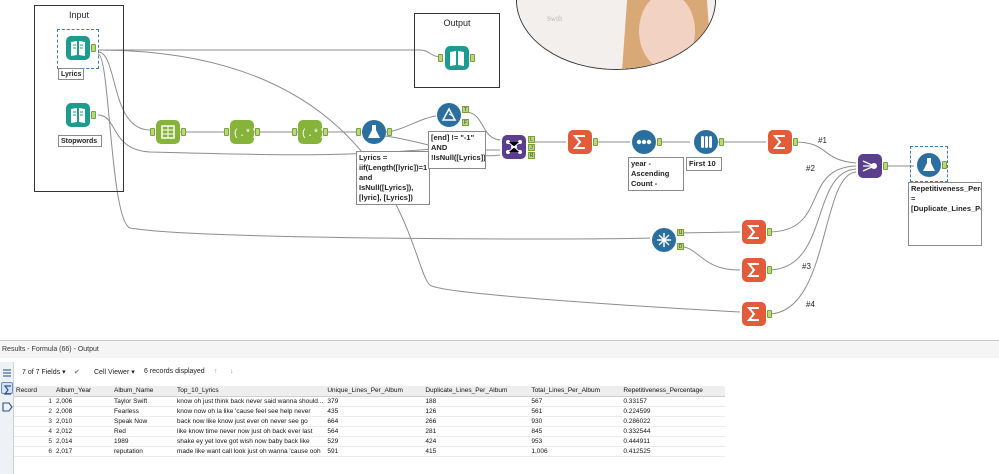  I want to click on book-icon, so click(78, 115).